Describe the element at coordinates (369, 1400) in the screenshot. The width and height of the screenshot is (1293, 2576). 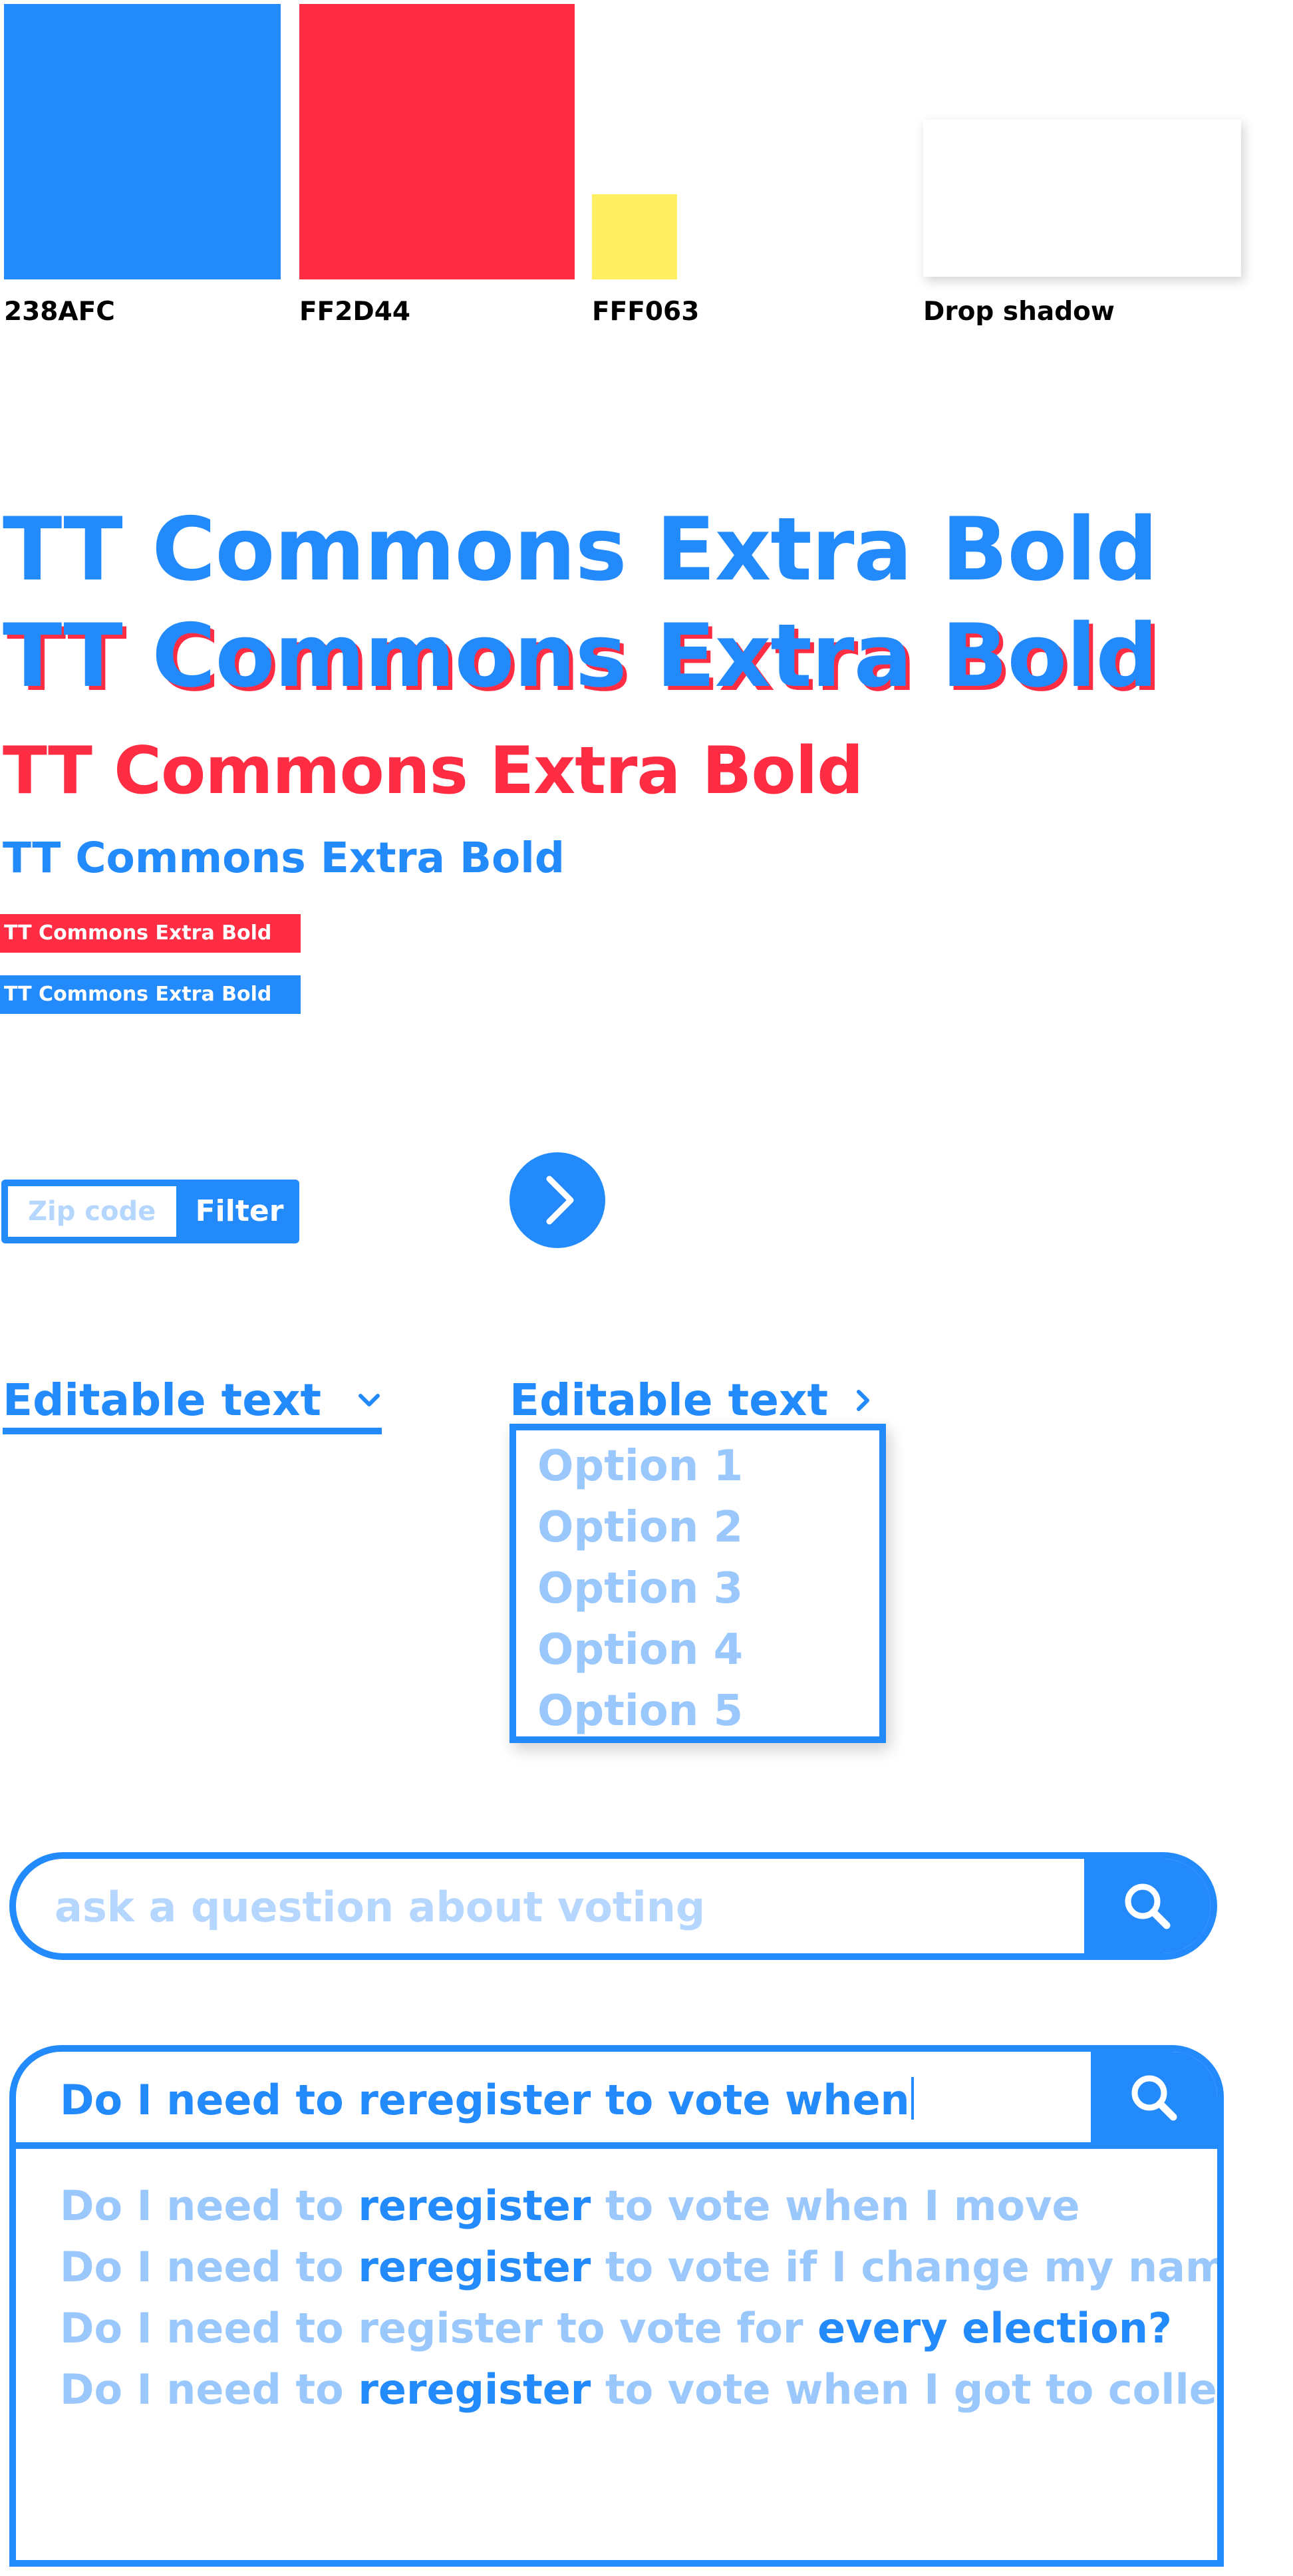
I see `chevron-down-icon` at that location.